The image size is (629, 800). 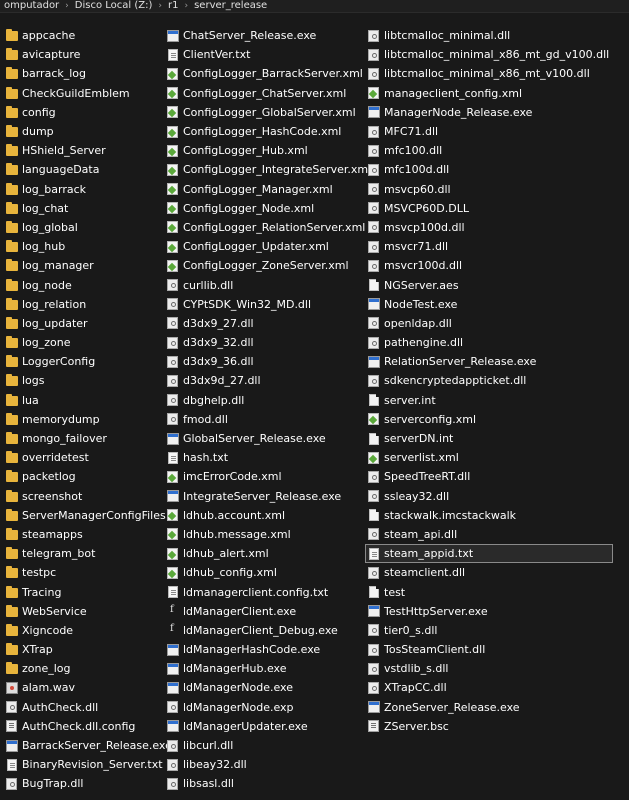 What do you see at coordinates (269, 112) in the screenshot?
I see `file-item: ConfigLogger_GlobalServer.xml` at bounding box center [269, 112].